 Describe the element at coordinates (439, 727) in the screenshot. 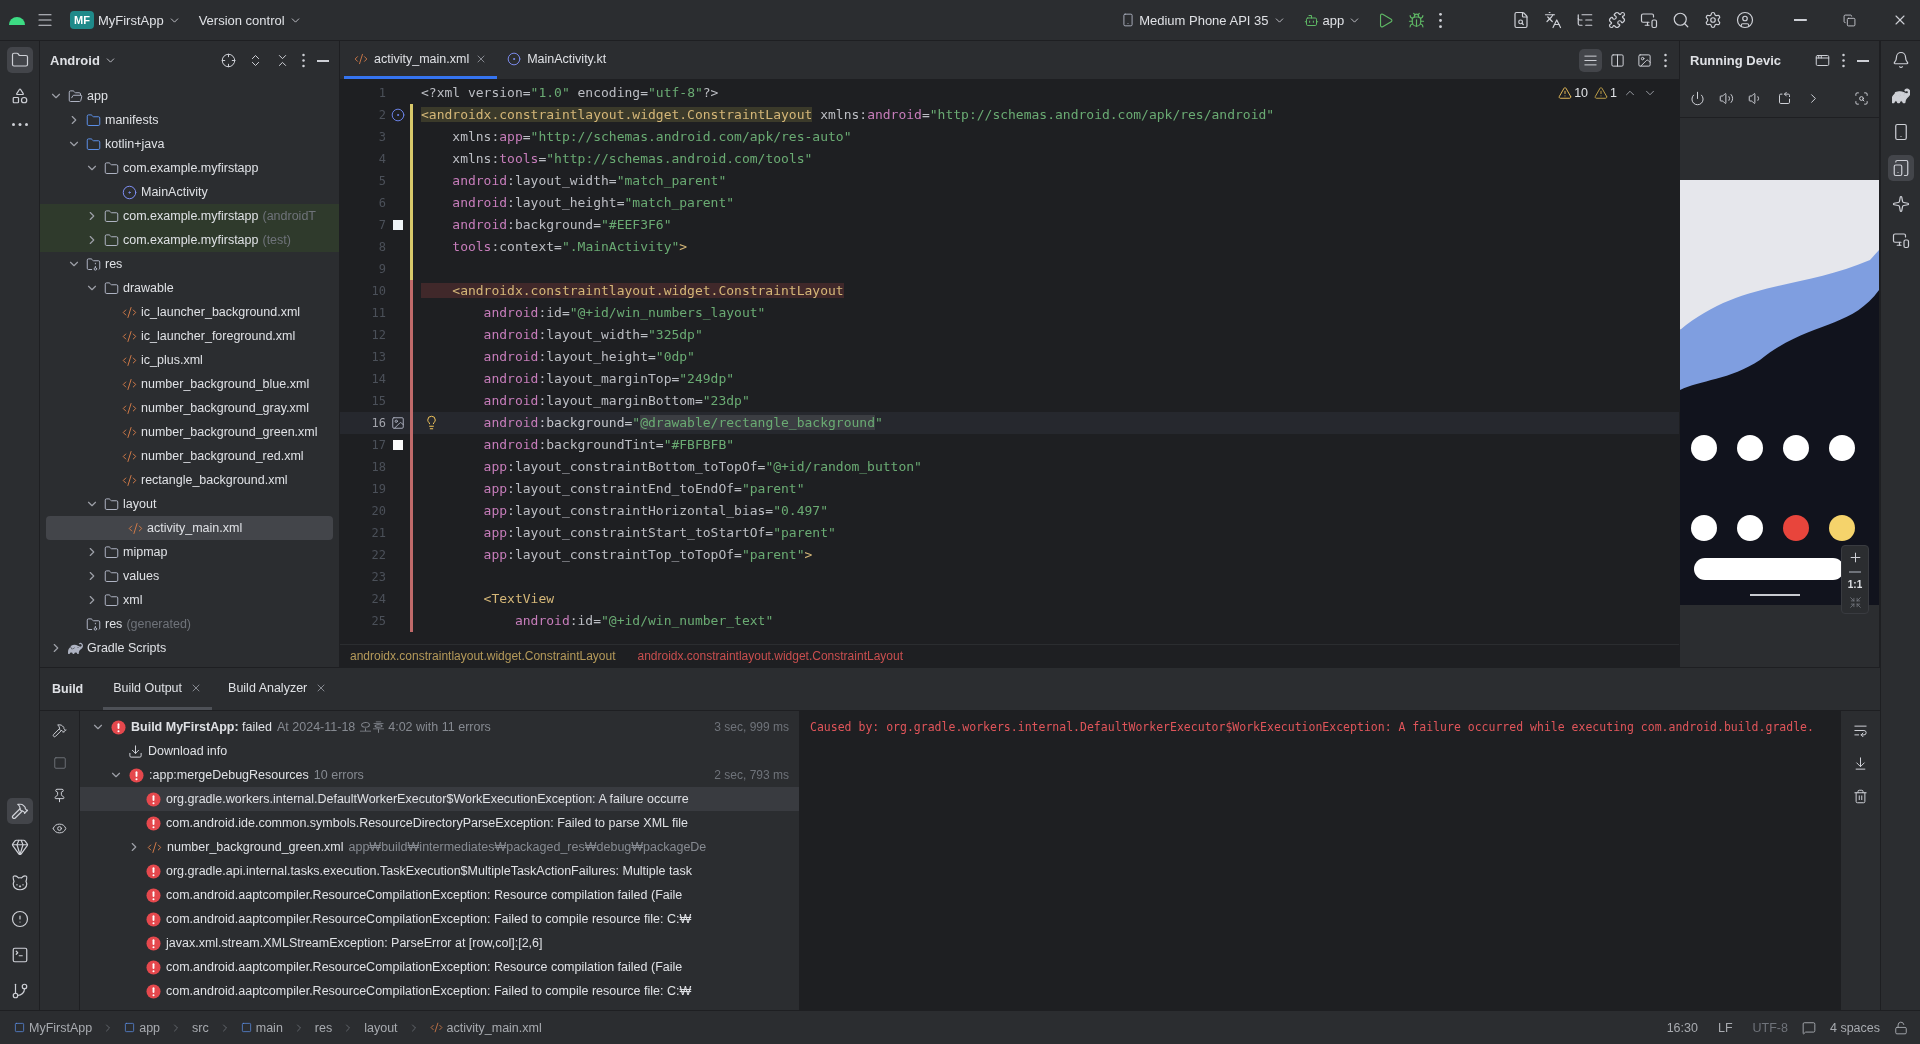

I see `build-tree-item: Build MyFirstApp: failed At 2024-11-18 오후 4:02 with 11 errors 3 sec, 999 ms` at that location.